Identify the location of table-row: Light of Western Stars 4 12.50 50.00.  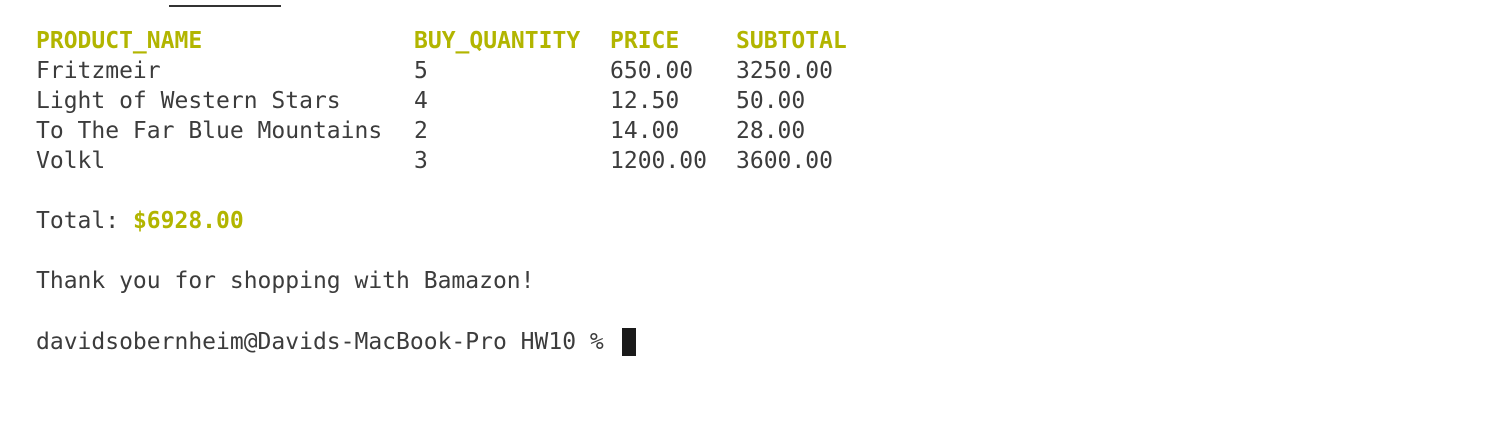
(420, 101).